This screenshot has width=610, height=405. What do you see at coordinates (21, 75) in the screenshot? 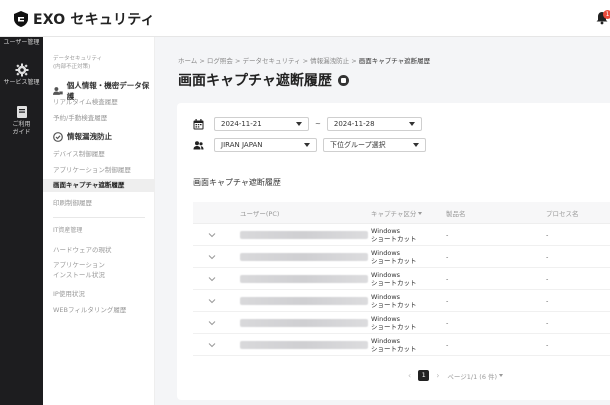
I see `rail-item-service-admin: サービス管理` at bounding box center [21, 75].